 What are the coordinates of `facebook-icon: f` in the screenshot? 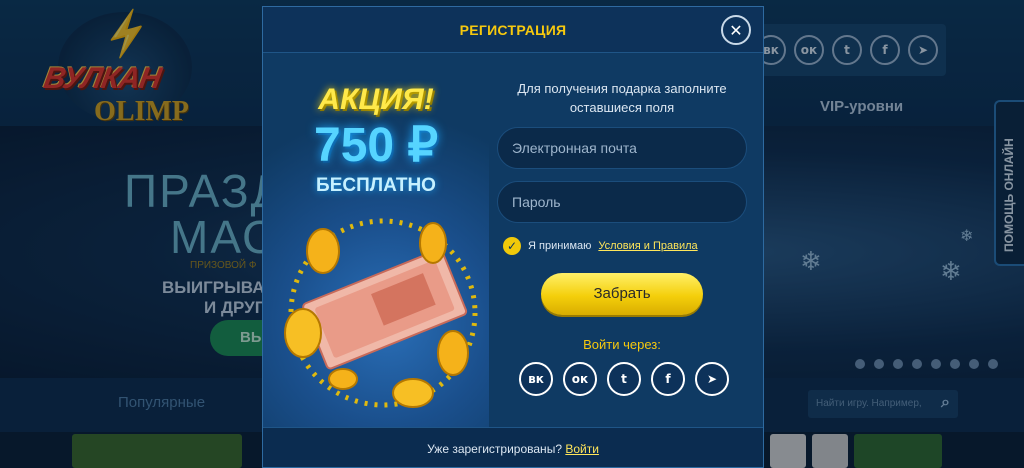 It's located at (668, 379).